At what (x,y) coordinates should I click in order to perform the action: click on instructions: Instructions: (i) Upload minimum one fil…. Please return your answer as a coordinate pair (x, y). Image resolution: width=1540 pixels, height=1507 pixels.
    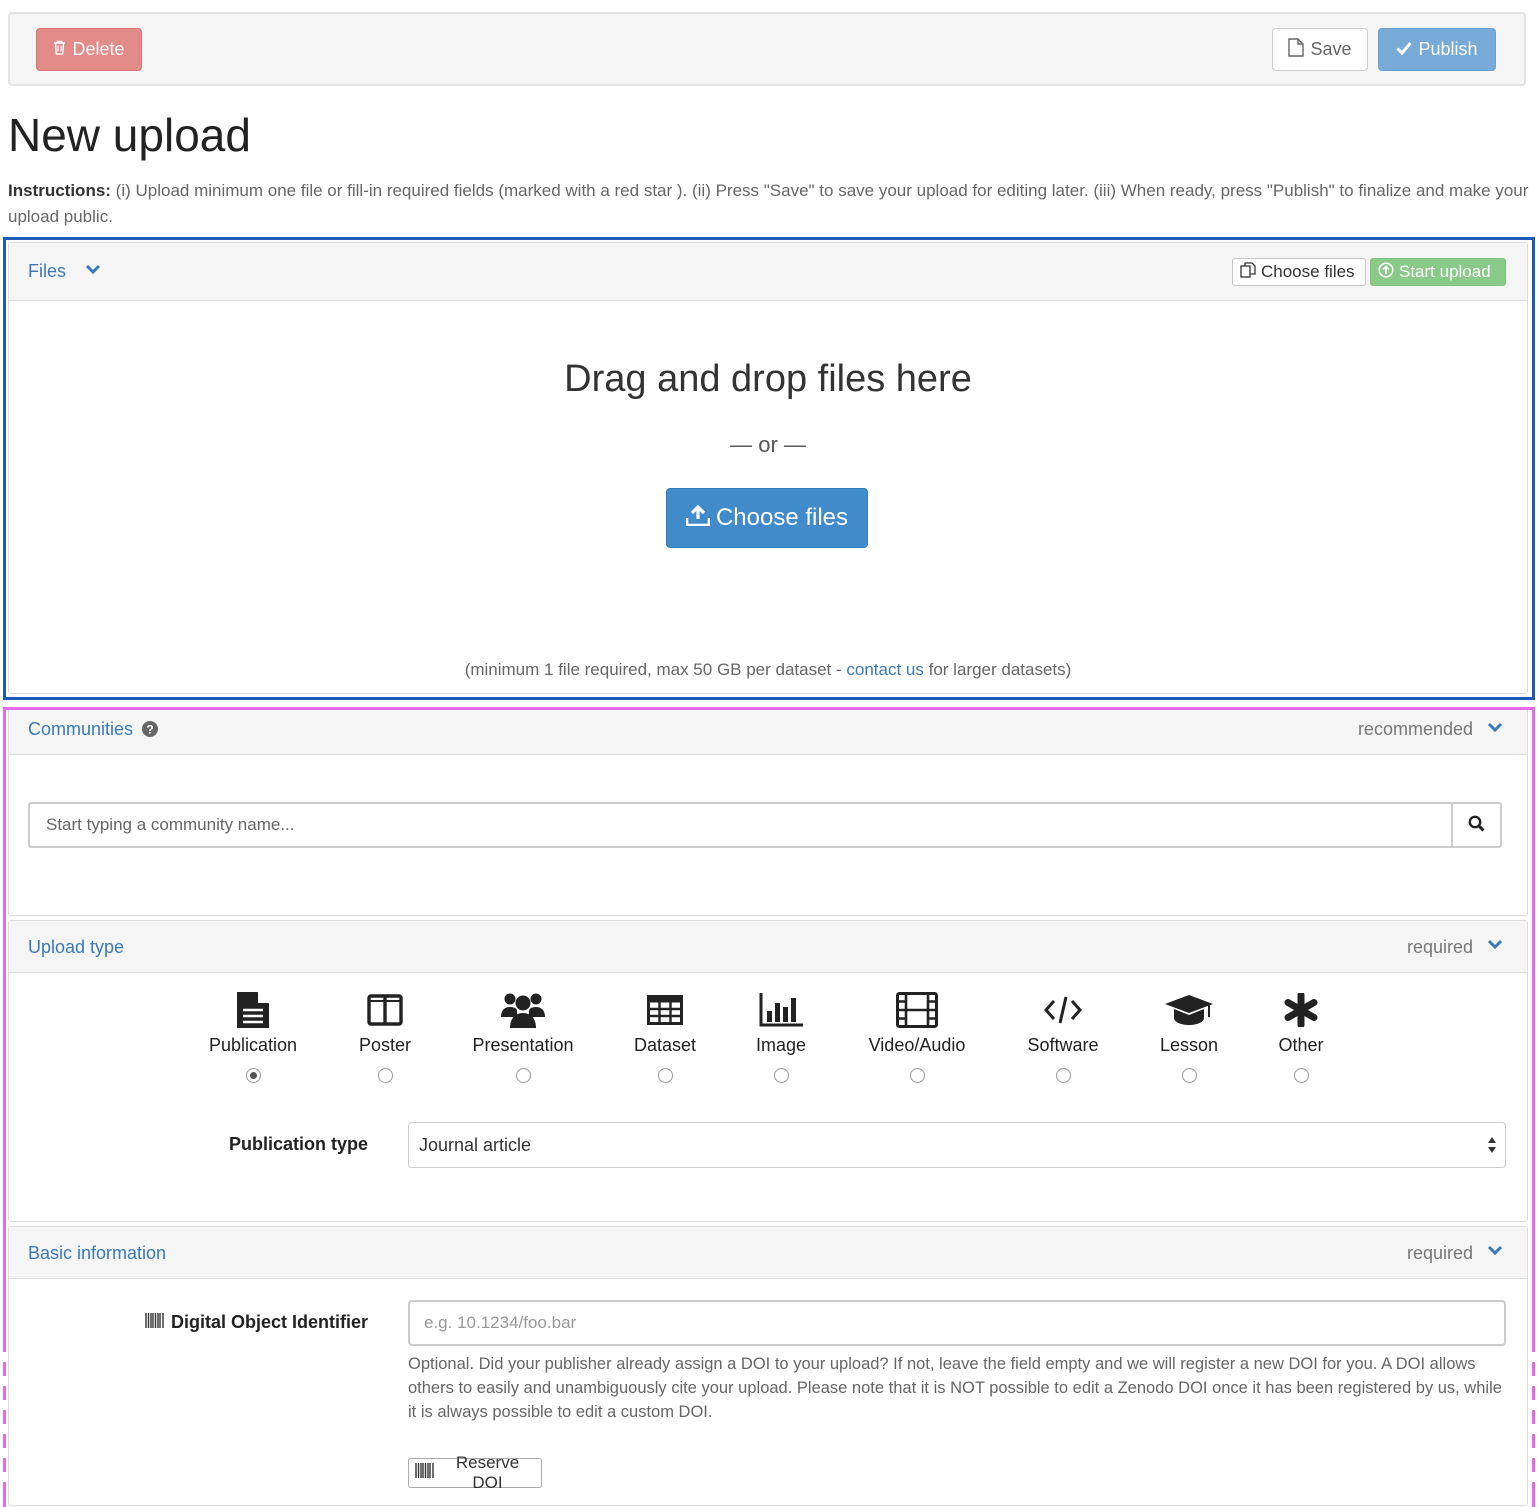
    Looking at the image, I should click on (770, 204).